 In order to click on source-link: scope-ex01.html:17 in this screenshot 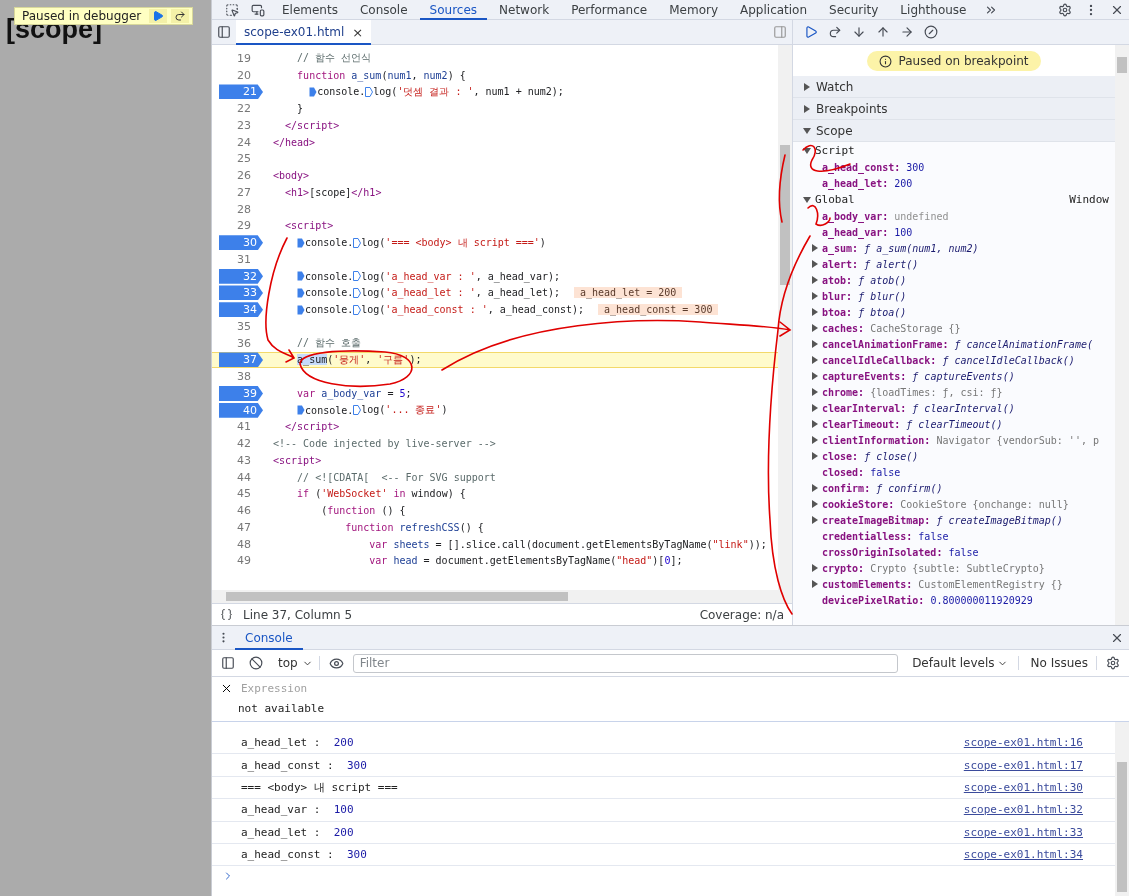, I will do `click(1023, 765)`.